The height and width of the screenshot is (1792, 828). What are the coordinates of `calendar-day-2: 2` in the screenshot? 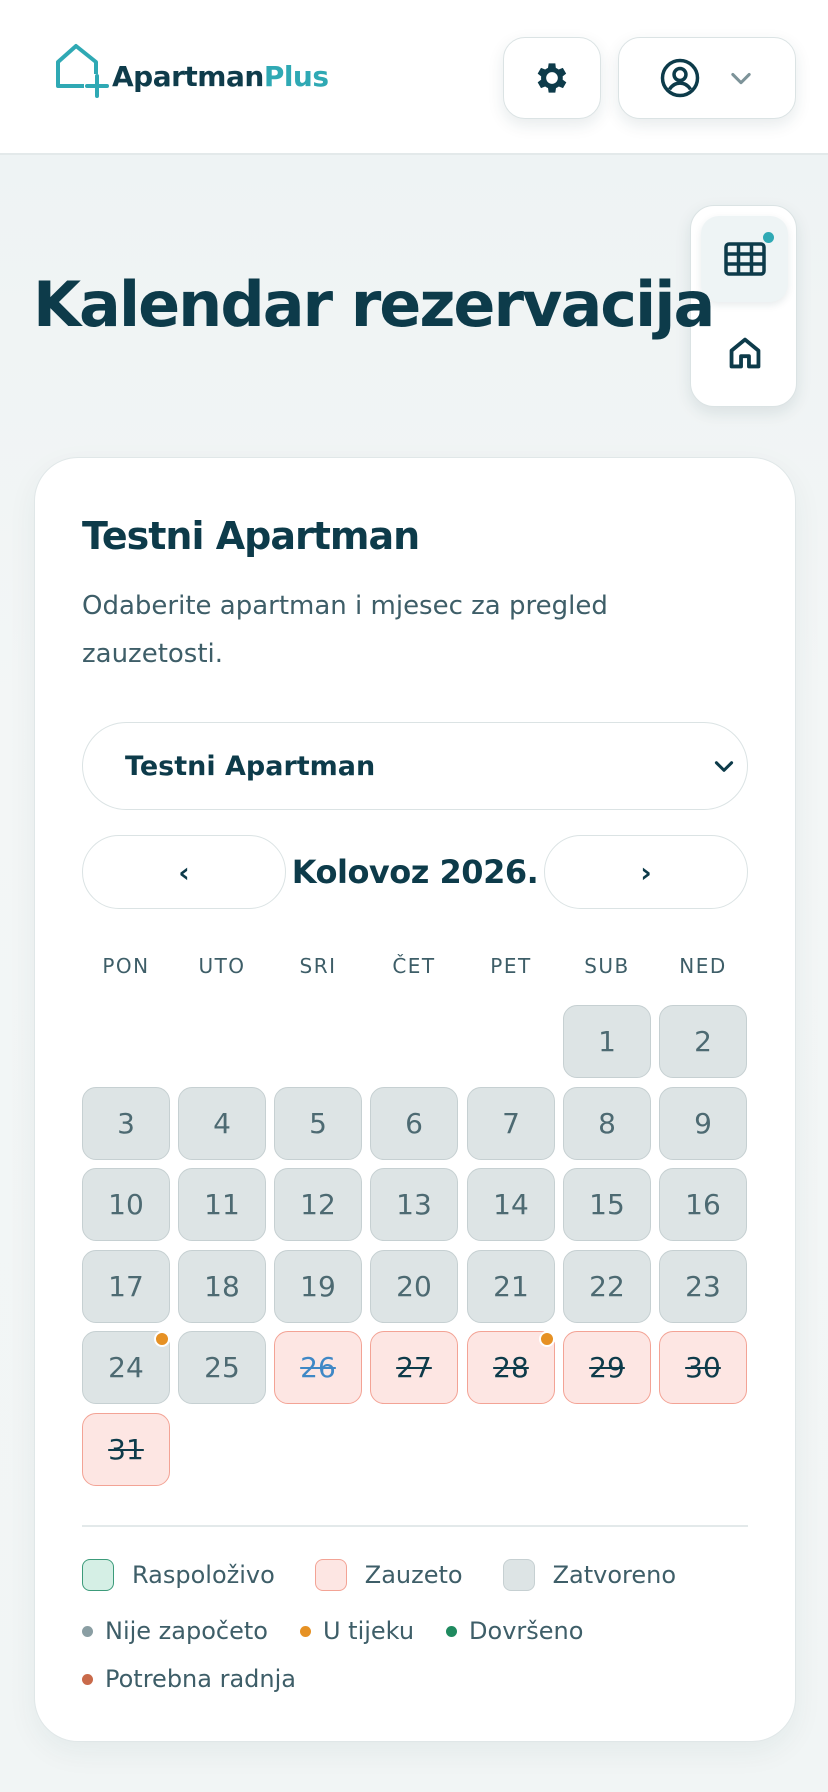 It's located at (703, 1041).